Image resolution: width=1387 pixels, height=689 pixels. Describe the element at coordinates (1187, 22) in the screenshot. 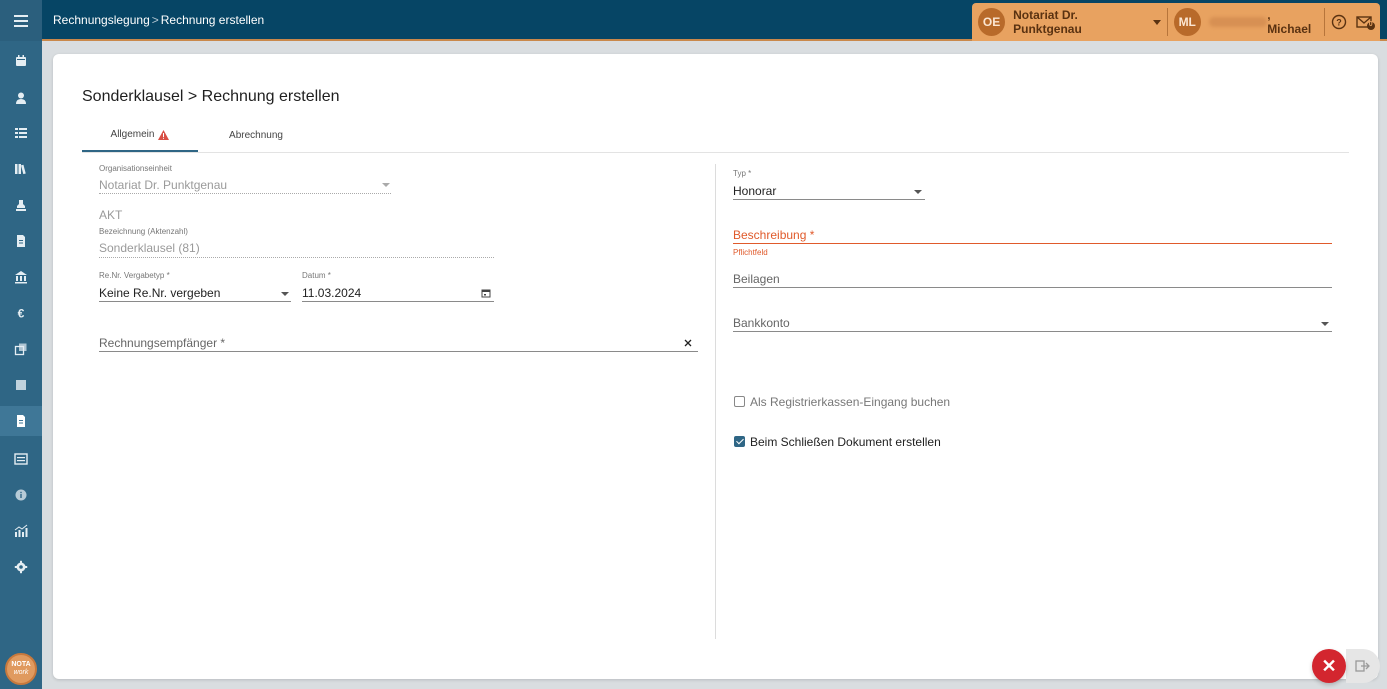

I see `user-avatar: ML` at that location.